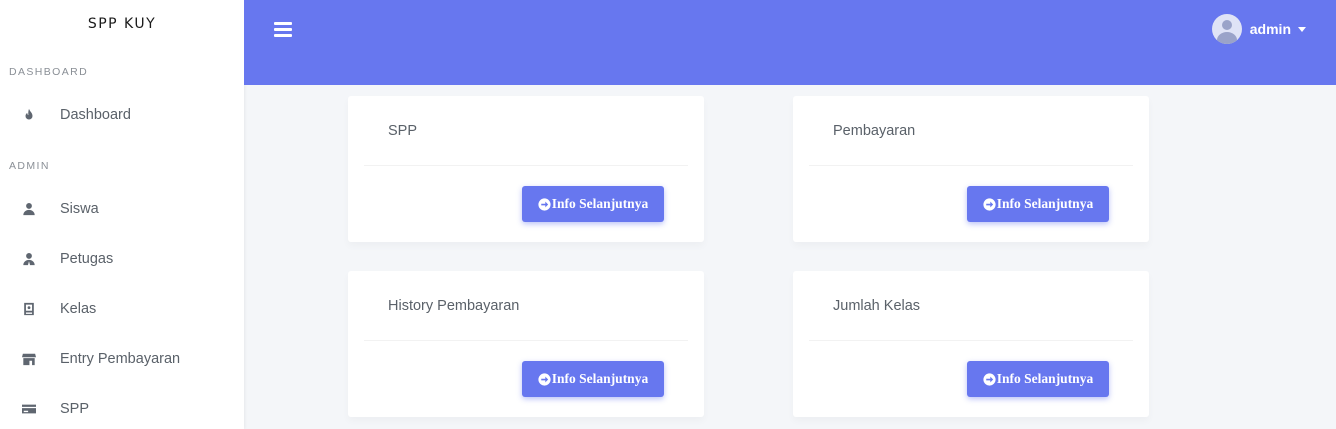 The width and height of the screenshot is (1336, 429). What do you see at coordinates (29, 115) in the screenshot?
I see `fire-icon` at bounding box center [29, 115].